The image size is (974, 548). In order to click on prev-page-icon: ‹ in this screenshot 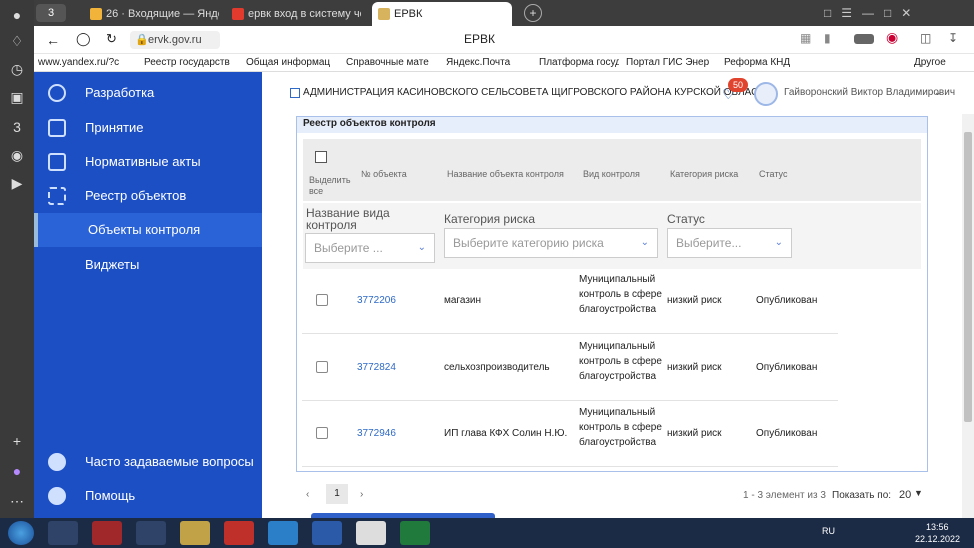, I will do `click(307, 494)`.